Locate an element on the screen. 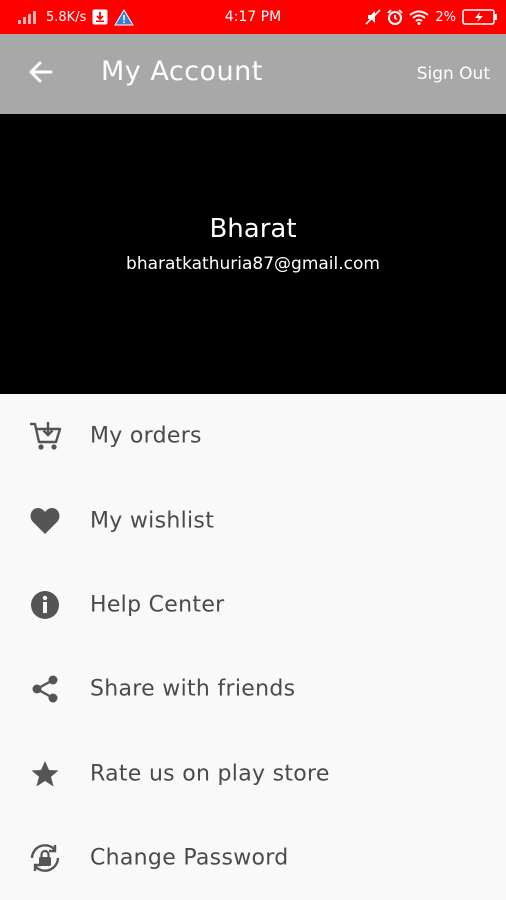  status-right: 2% is located at coordinates (431, 17).